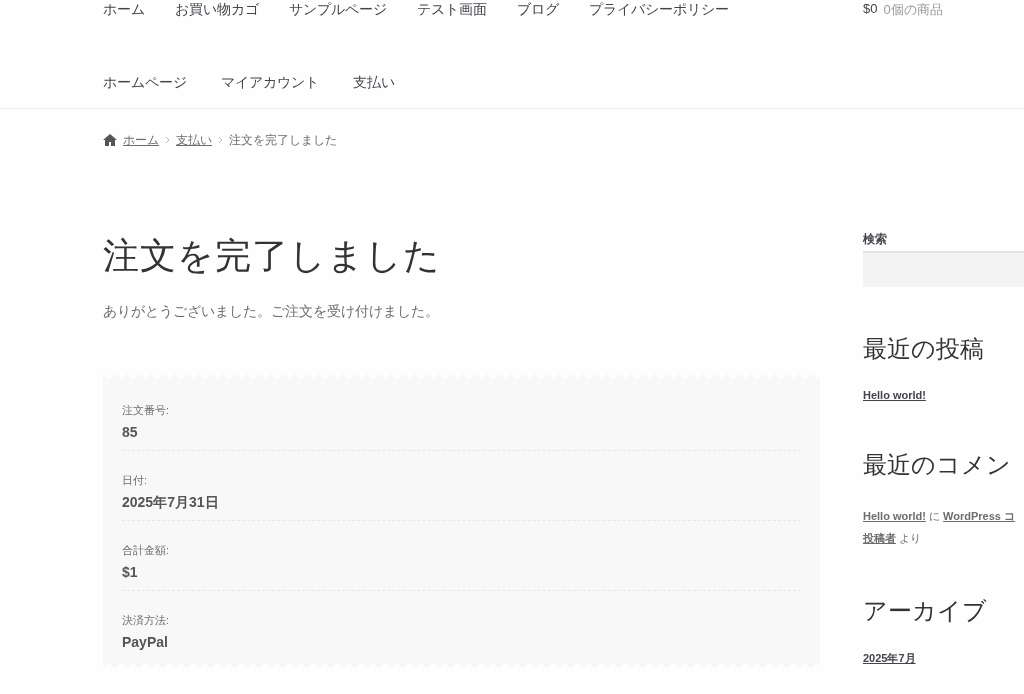  What do you see at coordinates (870, 10) in the screenshot?
I see `cart-amount: $0` at bounding box center [870, 10].